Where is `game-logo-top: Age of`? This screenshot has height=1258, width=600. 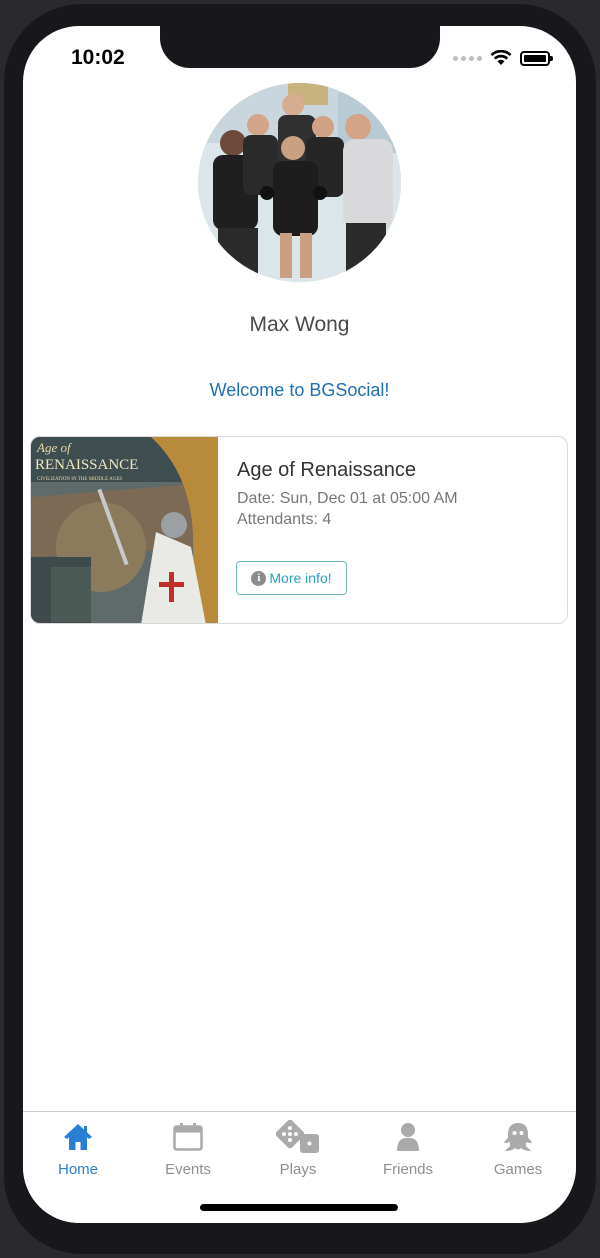
game-logo-top: Age of is located at coordinates (54, 447).